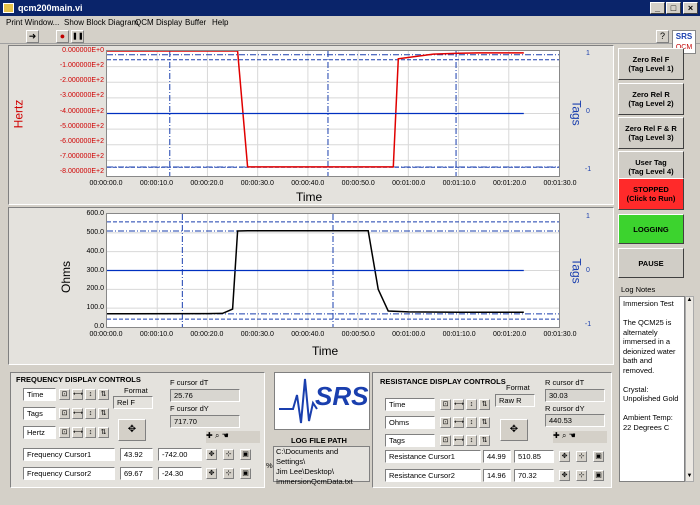 The height and width of the screenshot is (505, 700). What do you see at coordinates (534, 475) in the screenshot?
I see `res-cursor2-y: 70.32` at bounding box center [534, 475].